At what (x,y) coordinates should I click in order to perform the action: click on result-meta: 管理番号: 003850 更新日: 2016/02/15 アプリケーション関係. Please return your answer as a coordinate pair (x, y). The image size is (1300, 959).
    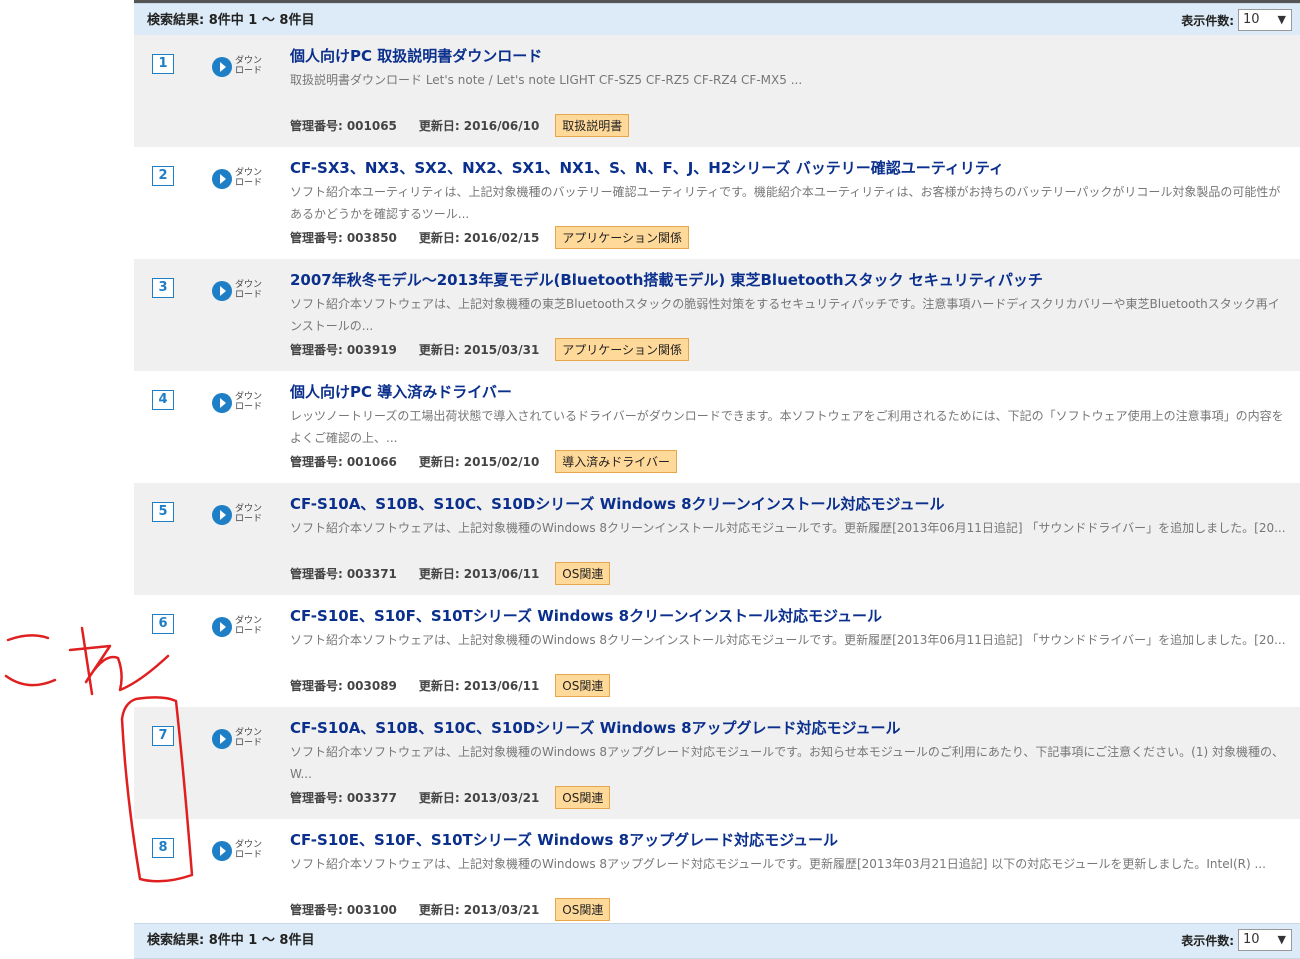
    Looking at the image, I should click on (490, 237).